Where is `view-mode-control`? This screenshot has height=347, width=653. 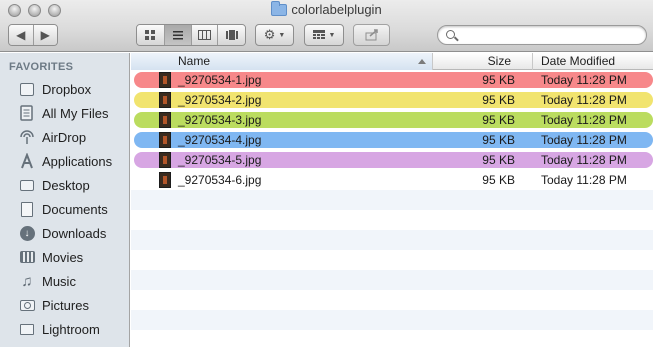 view-mode-control is located at coordinates (191, 35).